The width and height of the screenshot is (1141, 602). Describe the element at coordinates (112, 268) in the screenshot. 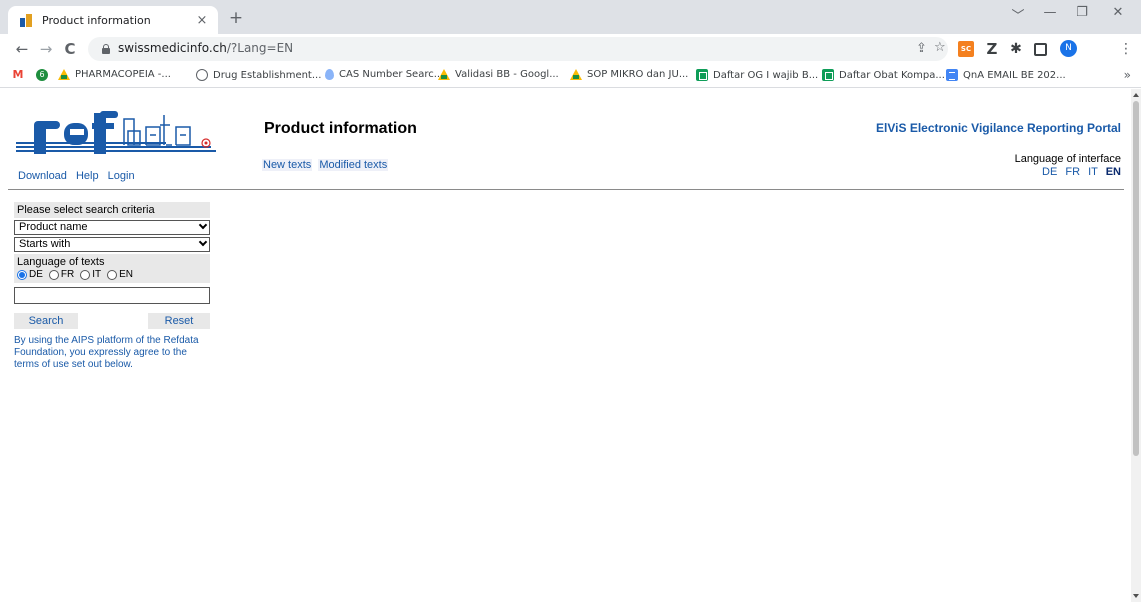

I see `text-language-block: Language of texts DE FR IT EN` at that location.